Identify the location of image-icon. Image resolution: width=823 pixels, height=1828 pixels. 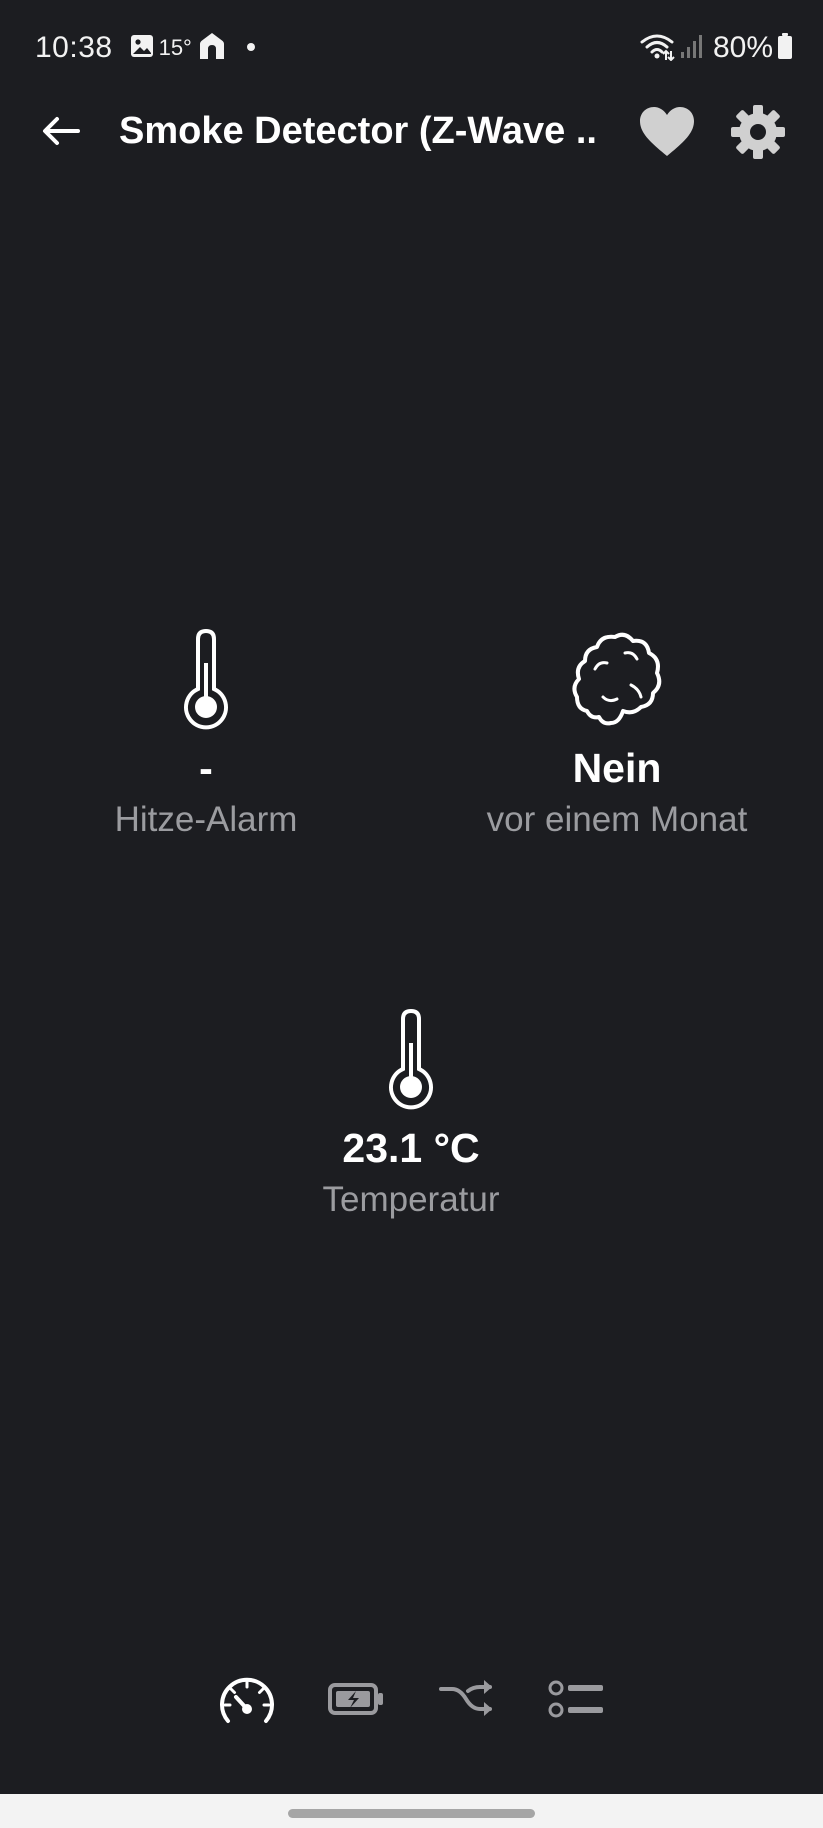
(142, 48).